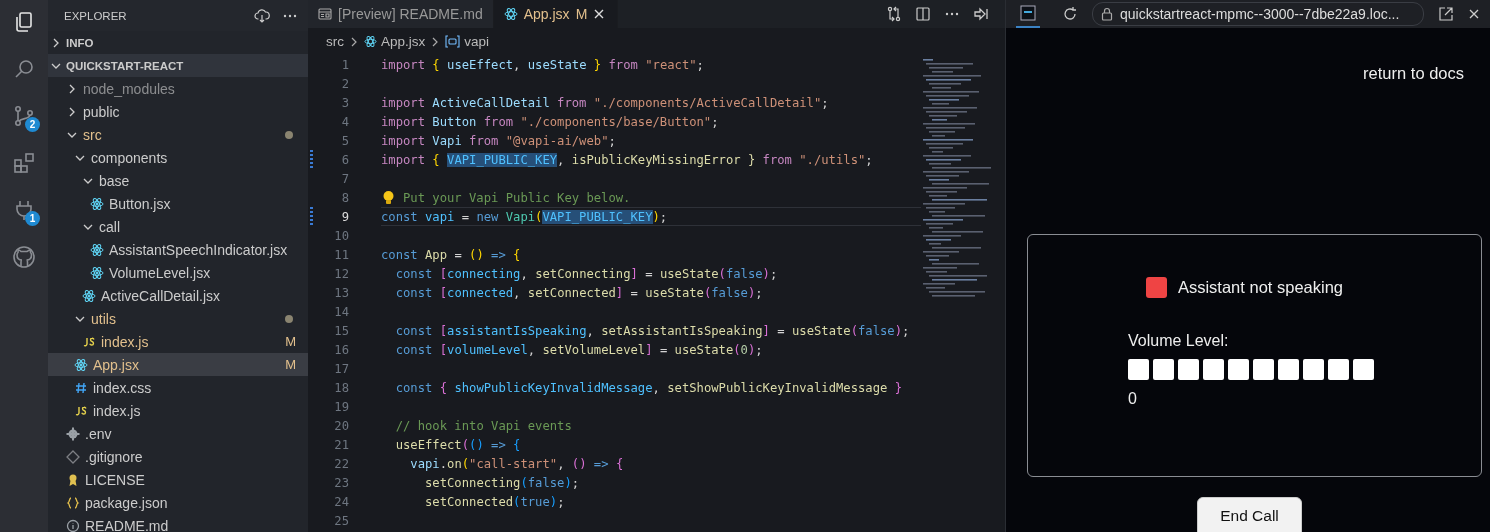 The width and height of the screenshot is (1490, 532). What do you see at coordinates (178, 88) in the screenshot?
I see `tree-item: node_modules` at bounding box center [178, 88].